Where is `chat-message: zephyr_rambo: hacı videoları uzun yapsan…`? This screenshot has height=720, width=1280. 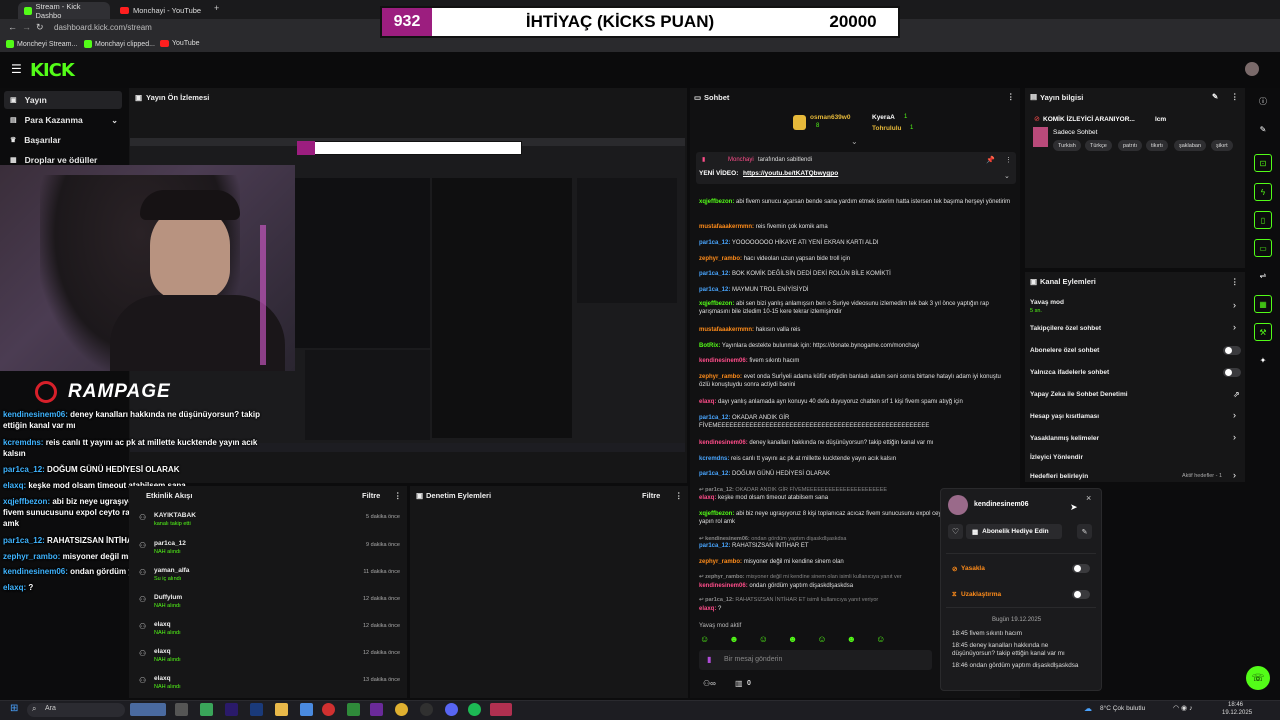
chat-message: zephyr_rambo: hacı videoları uzun yapsan… is located at coordinates (855, 259).